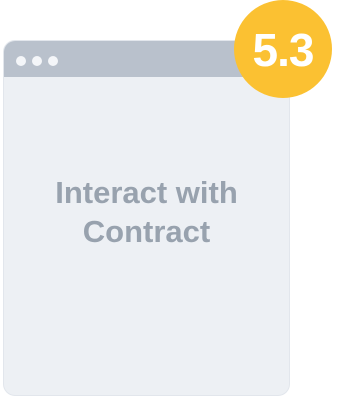 The image size is (340, 403). Describe the element at coordinates (146, 231) in the screenshot. I see `window-label-line-2: Contract` at that location.